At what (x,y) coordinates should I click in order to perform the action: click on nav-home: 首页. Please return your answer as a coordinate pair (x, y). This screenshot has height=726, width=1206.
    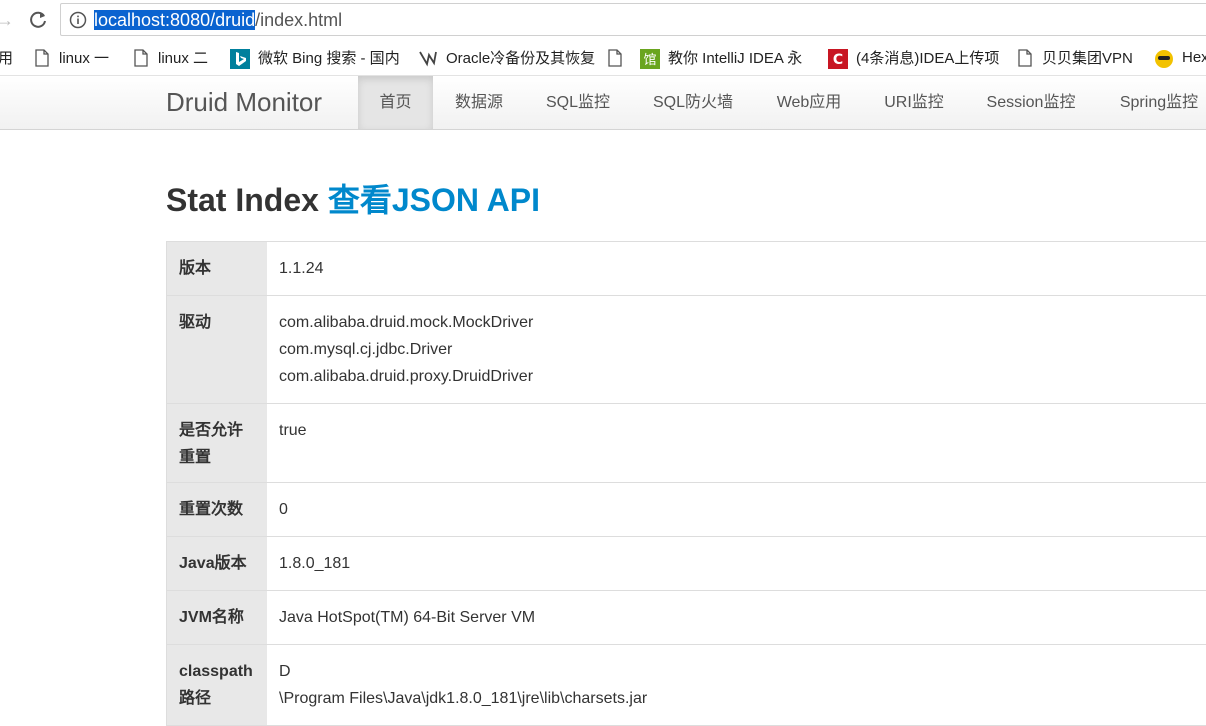
    Looking at the image, I should click on (395, 102).